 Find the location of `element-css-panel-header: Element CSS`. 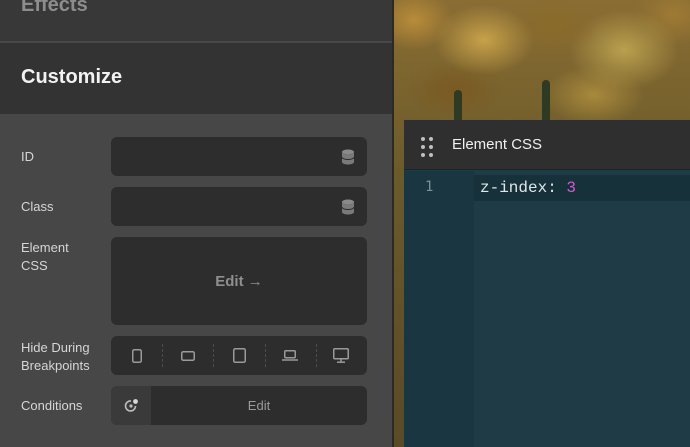

element-css-panel-header: Element CSS is located at coordinates (547, 145).